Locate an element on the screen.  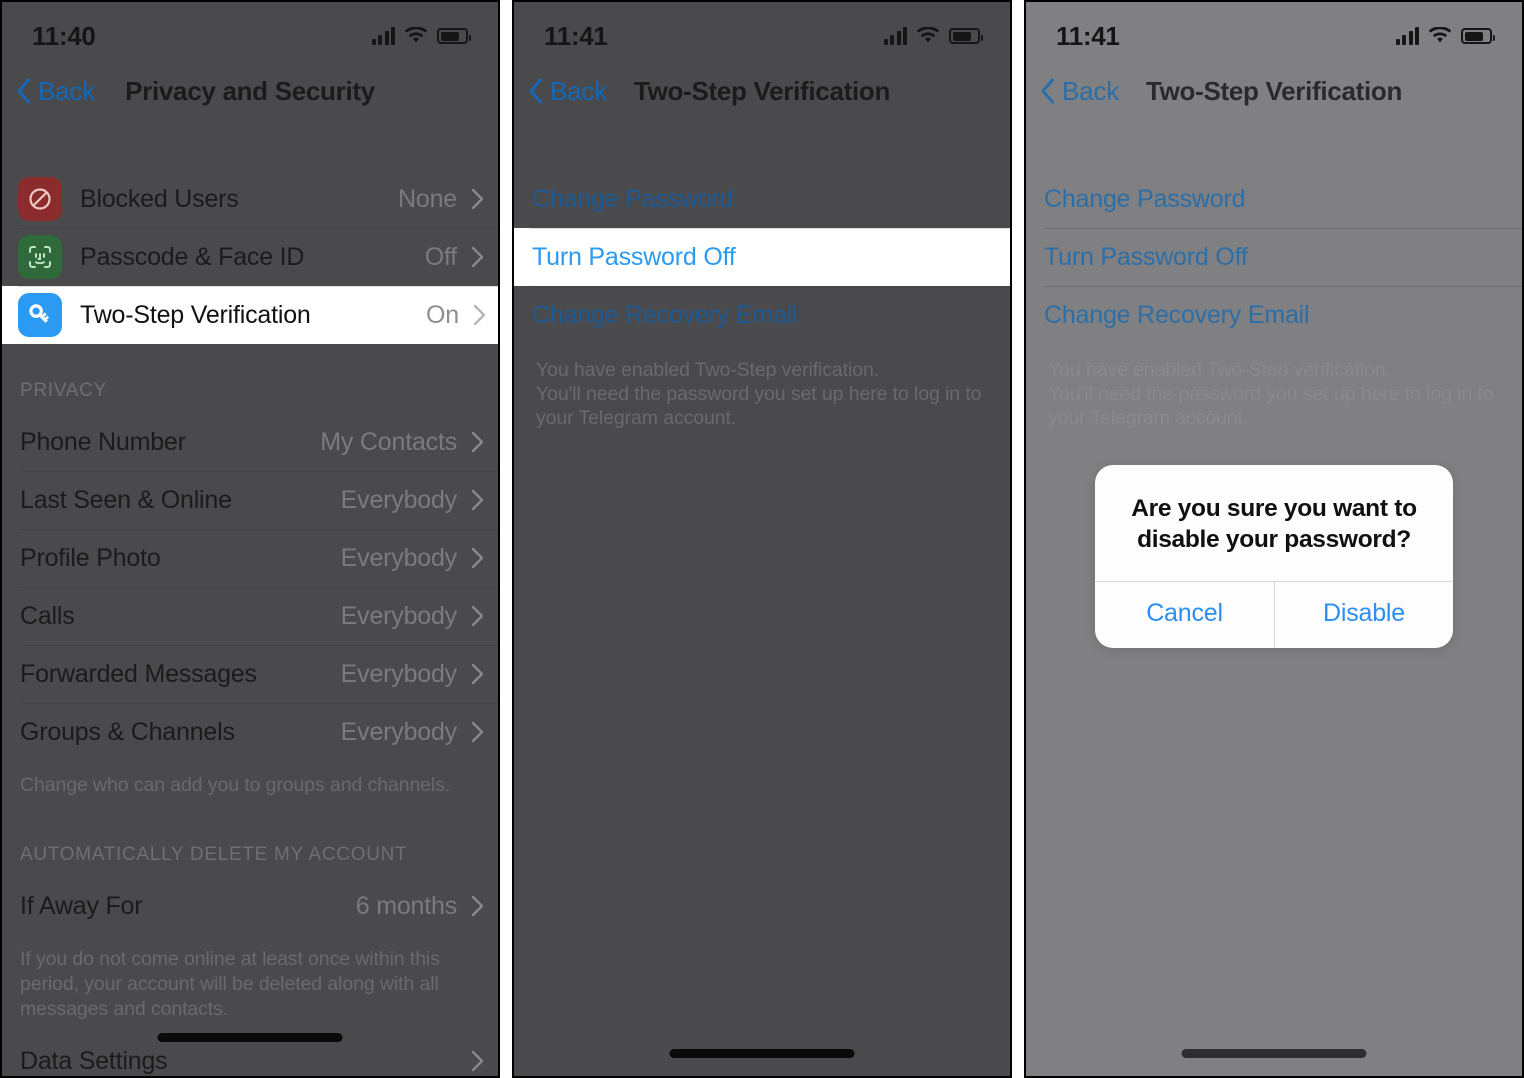
status-bar: 11:40 is located at coordinates (250, 31).